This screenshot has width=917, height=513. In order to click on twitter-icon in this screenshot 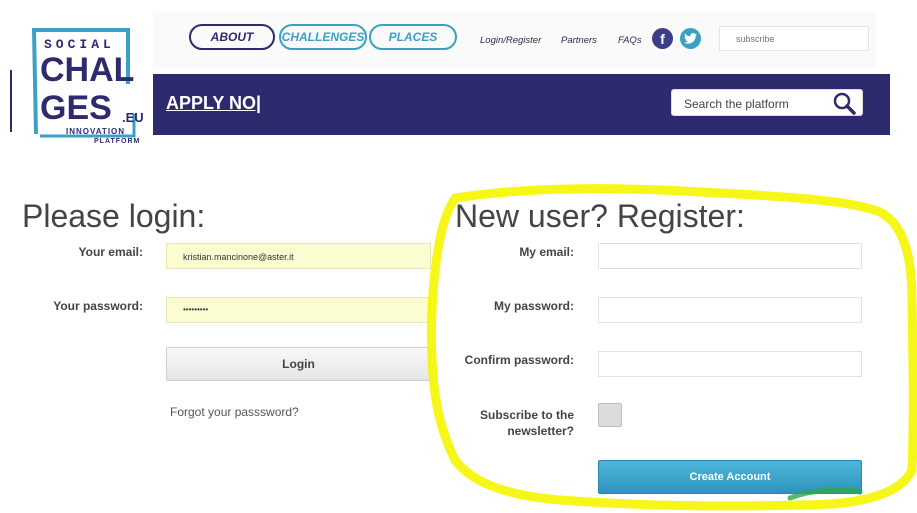, I will do `click(690, 38)`.